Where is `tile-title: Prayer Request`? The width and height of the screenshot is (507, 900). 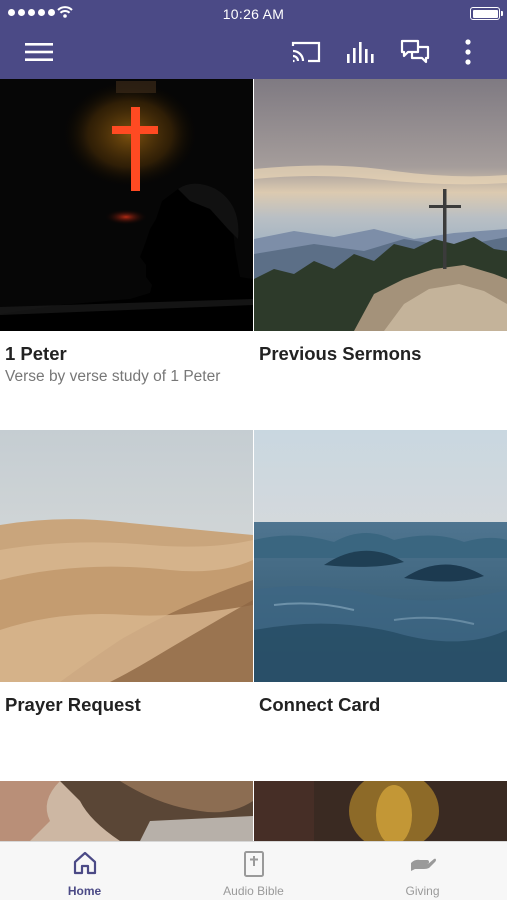 tile-title: Prayer Request is located at coordinates (73, 704).